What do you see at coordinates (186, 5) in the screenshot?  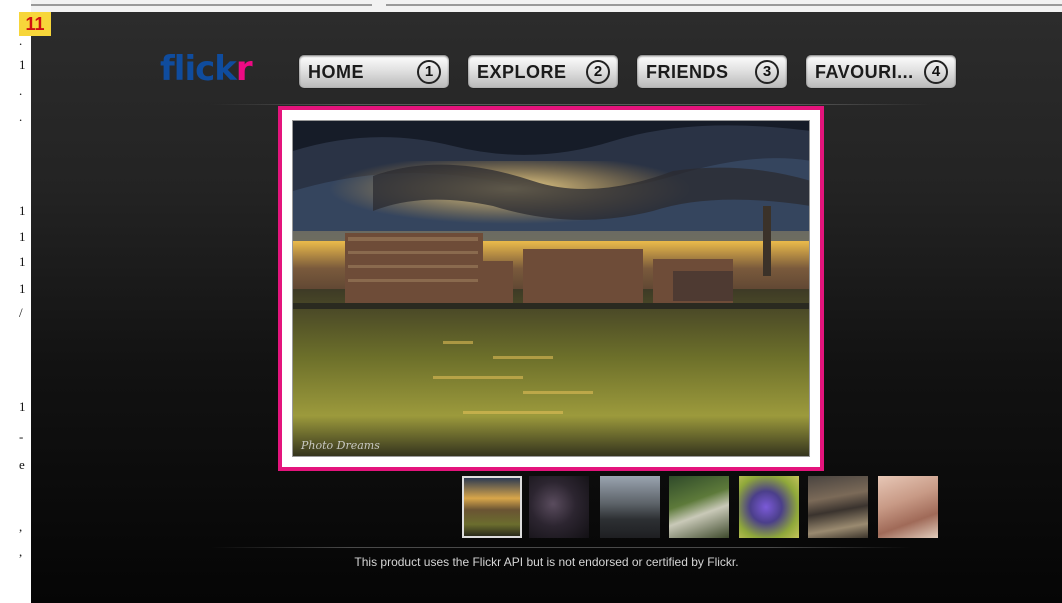 I see `top-rule-left` at bounding box center [186, 5].